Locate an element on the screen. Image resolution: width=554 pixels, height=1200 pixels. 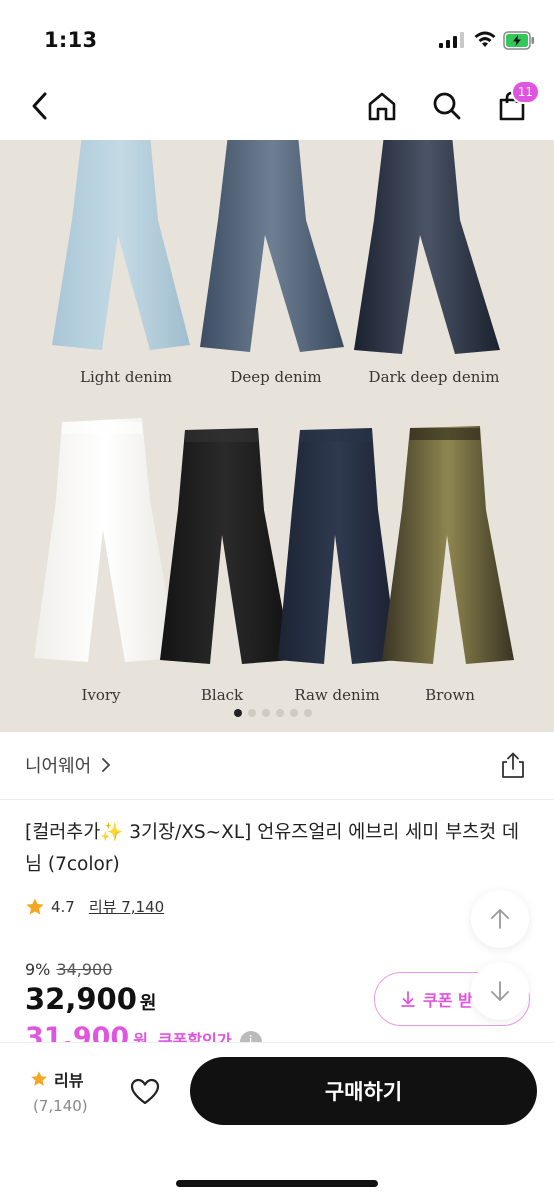
original-price: 34,900 is located at coordinates (84, 969).